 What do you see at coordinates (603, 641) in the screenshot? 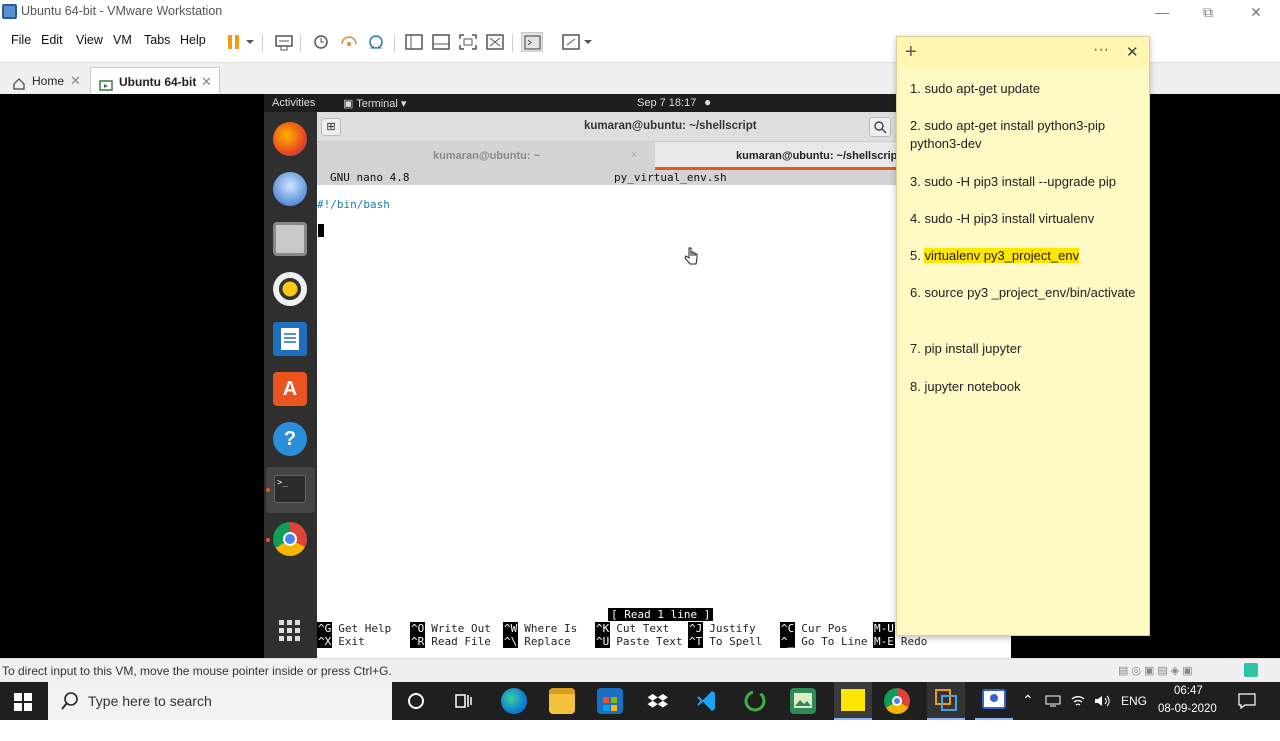
I see `shortcut-key: ^U` at bounding box center [603, 641].